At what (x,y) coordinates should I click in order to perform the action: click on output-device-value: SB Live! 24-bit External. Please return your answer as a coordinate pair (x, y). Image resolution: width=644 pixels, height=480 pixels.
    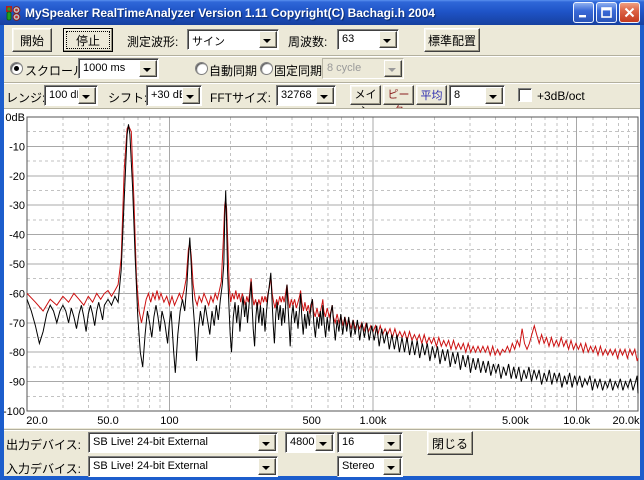
    Looking at the image, I should click on (150, 442).